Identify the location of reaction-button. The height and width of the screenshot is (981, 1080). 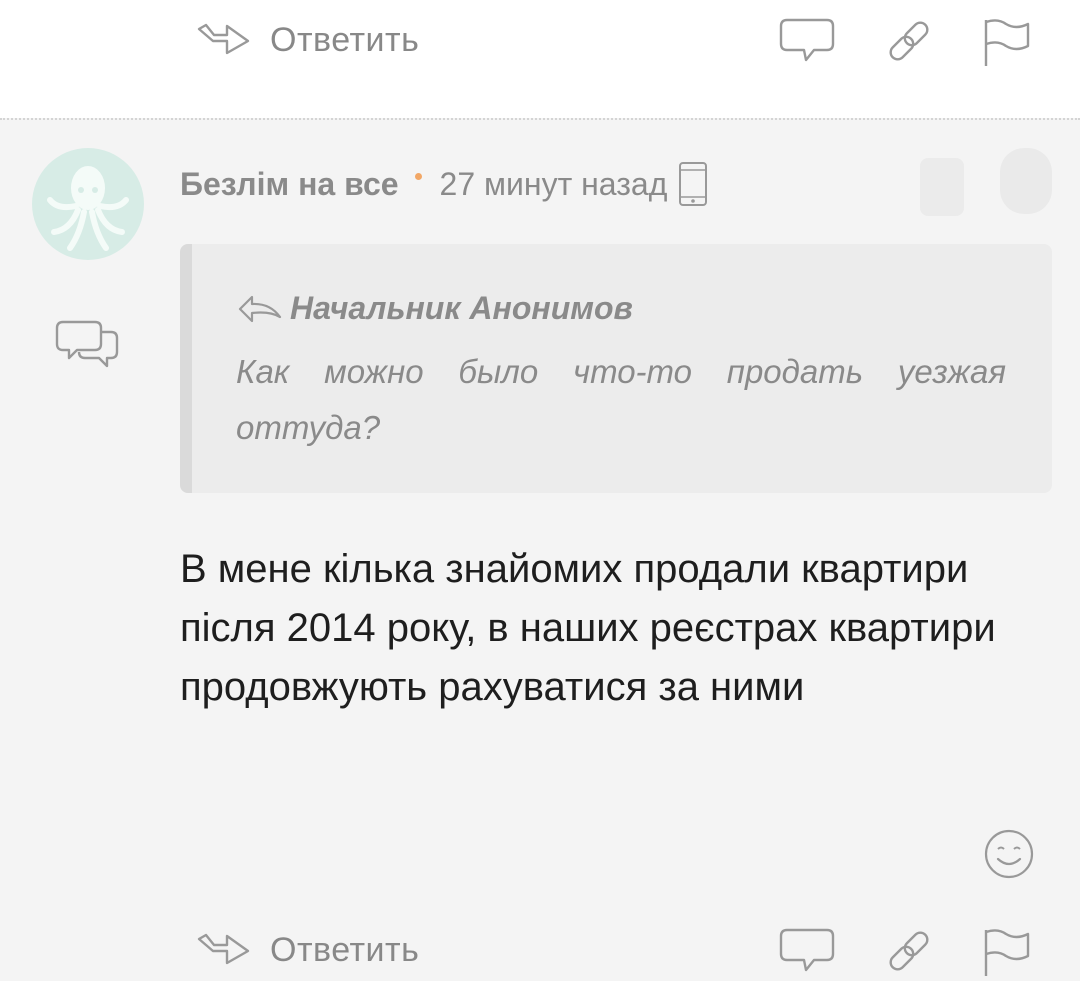
(1009, 854).